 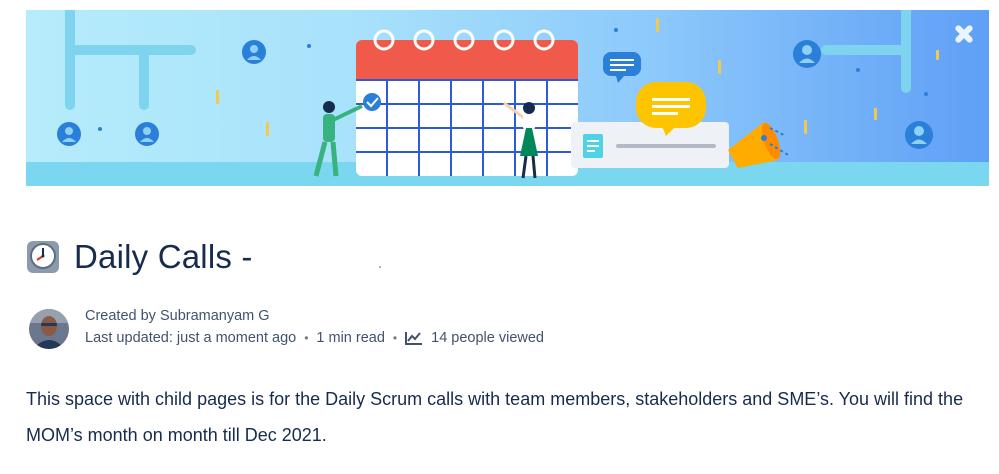 What do you see at coordinates (163, 256) in the screenshot?
I see `page-title: Daily Calls -` at bounding box center [163, 256].